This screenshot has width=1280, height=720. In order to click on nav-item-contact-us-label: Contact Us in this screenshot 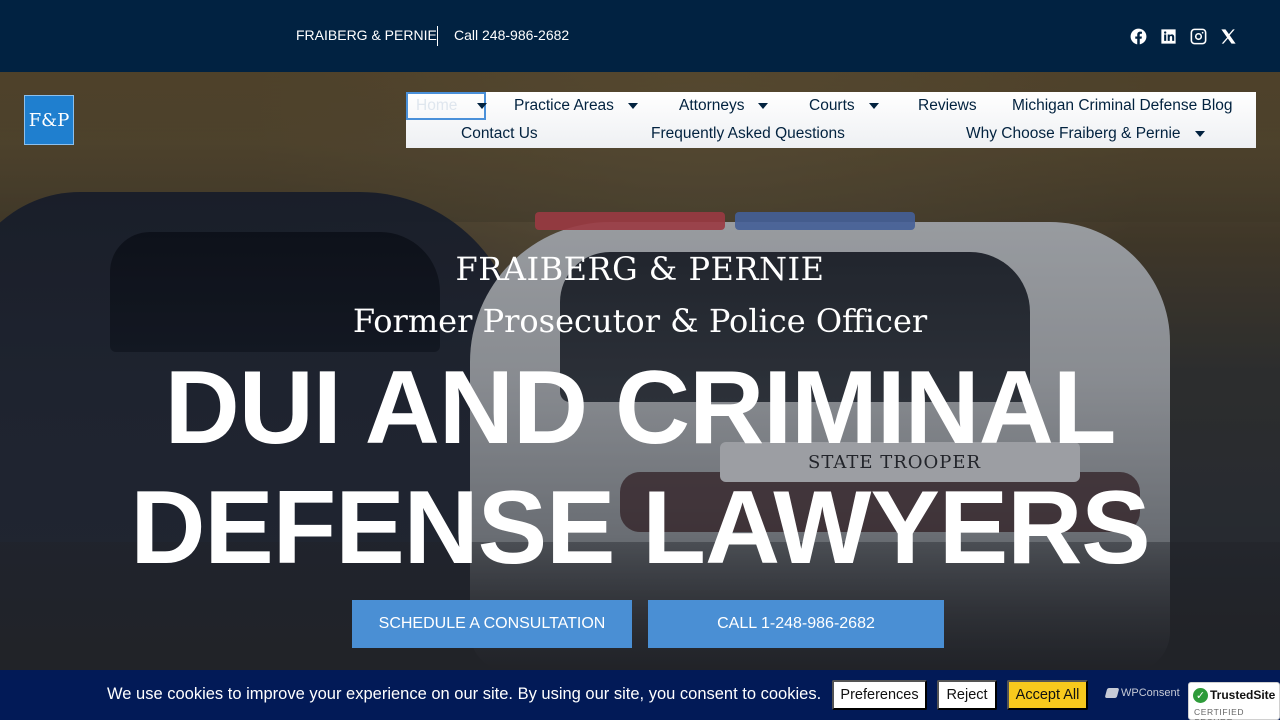, I will do `click(499, 133)`.